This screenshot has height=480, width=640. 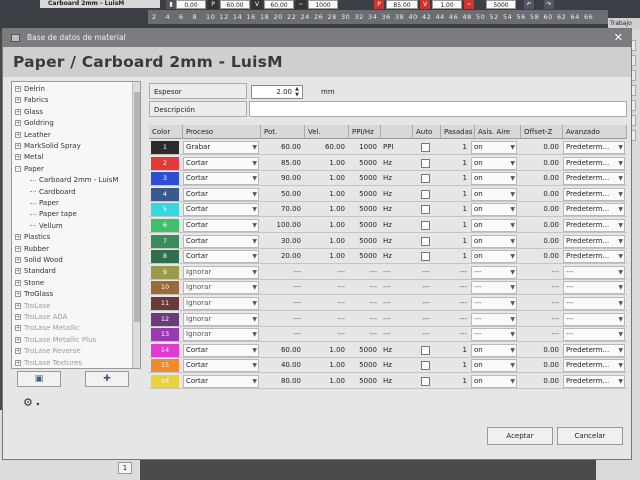 I want to click on tree-item: + TroLase, so click(x=32, y=306).